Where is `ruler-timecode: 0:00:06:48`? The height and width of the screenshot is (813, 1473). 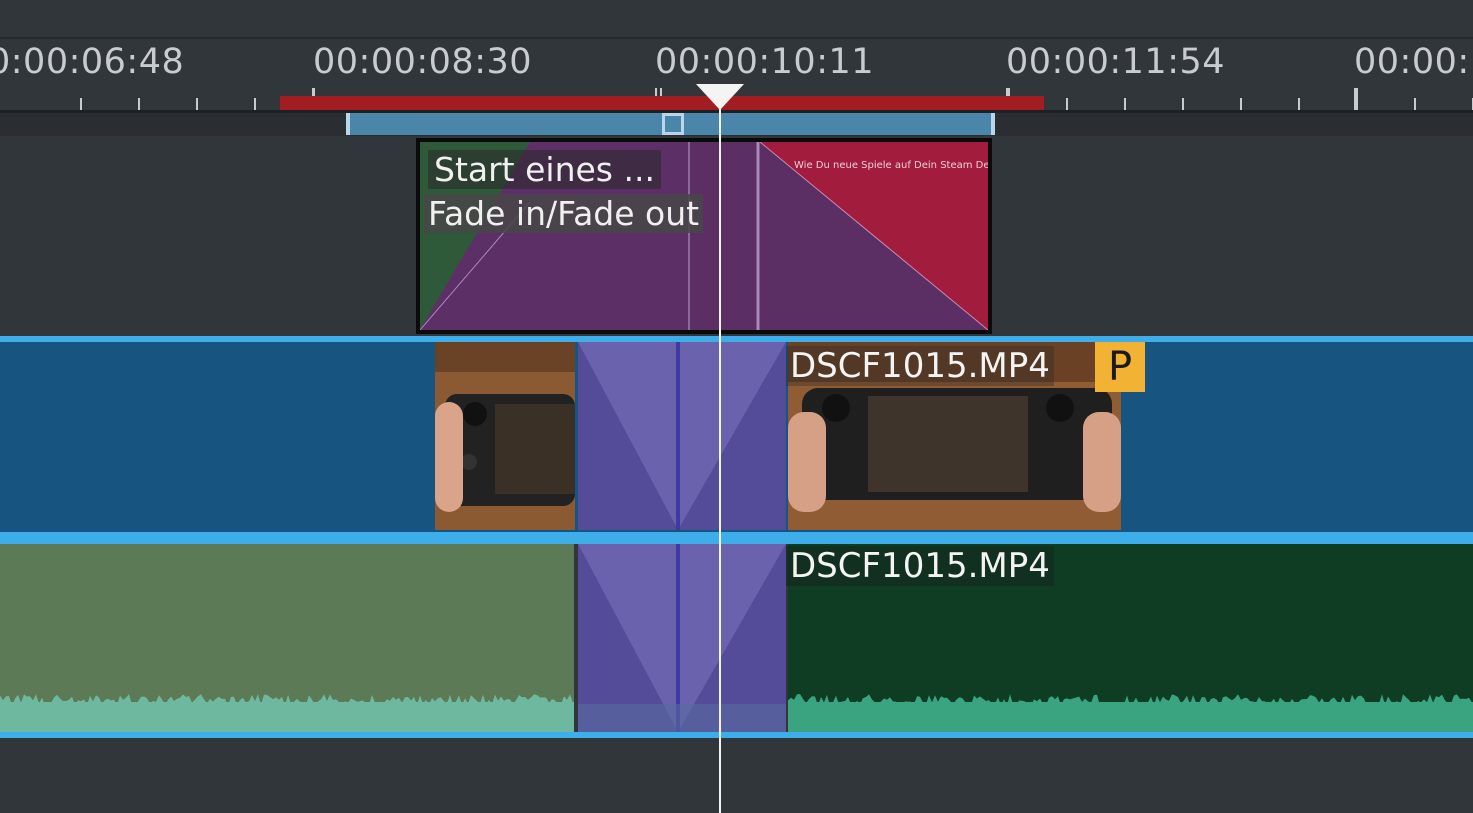 ruler-timecode: 0:00:06:48 is located at coordinates (92, 62).